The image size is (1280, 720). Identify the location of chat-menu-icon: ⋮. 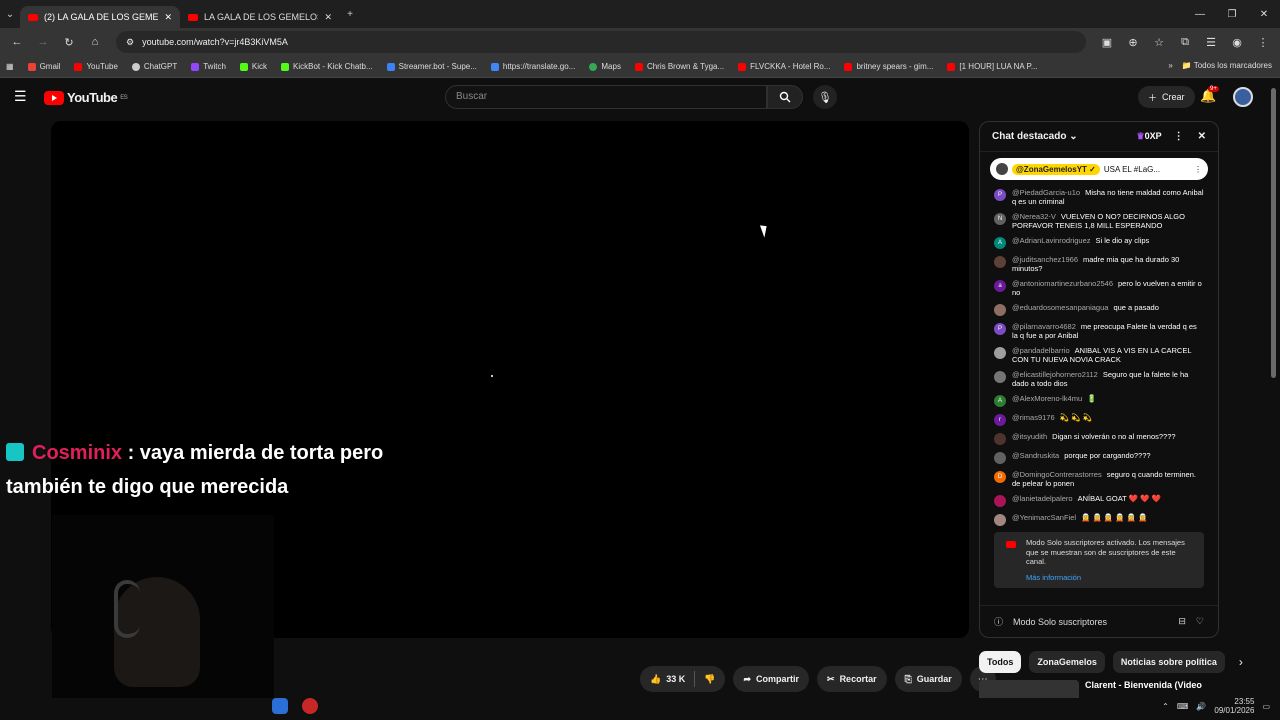
(1179, 136).